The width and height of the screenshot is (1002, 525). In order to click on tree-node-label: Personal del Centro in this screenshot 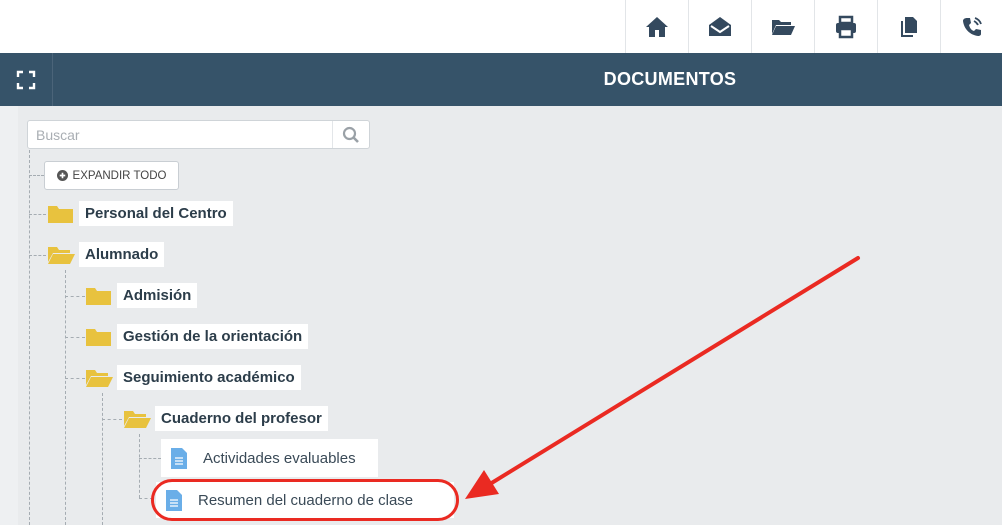, I will do `click(156, 213)`.